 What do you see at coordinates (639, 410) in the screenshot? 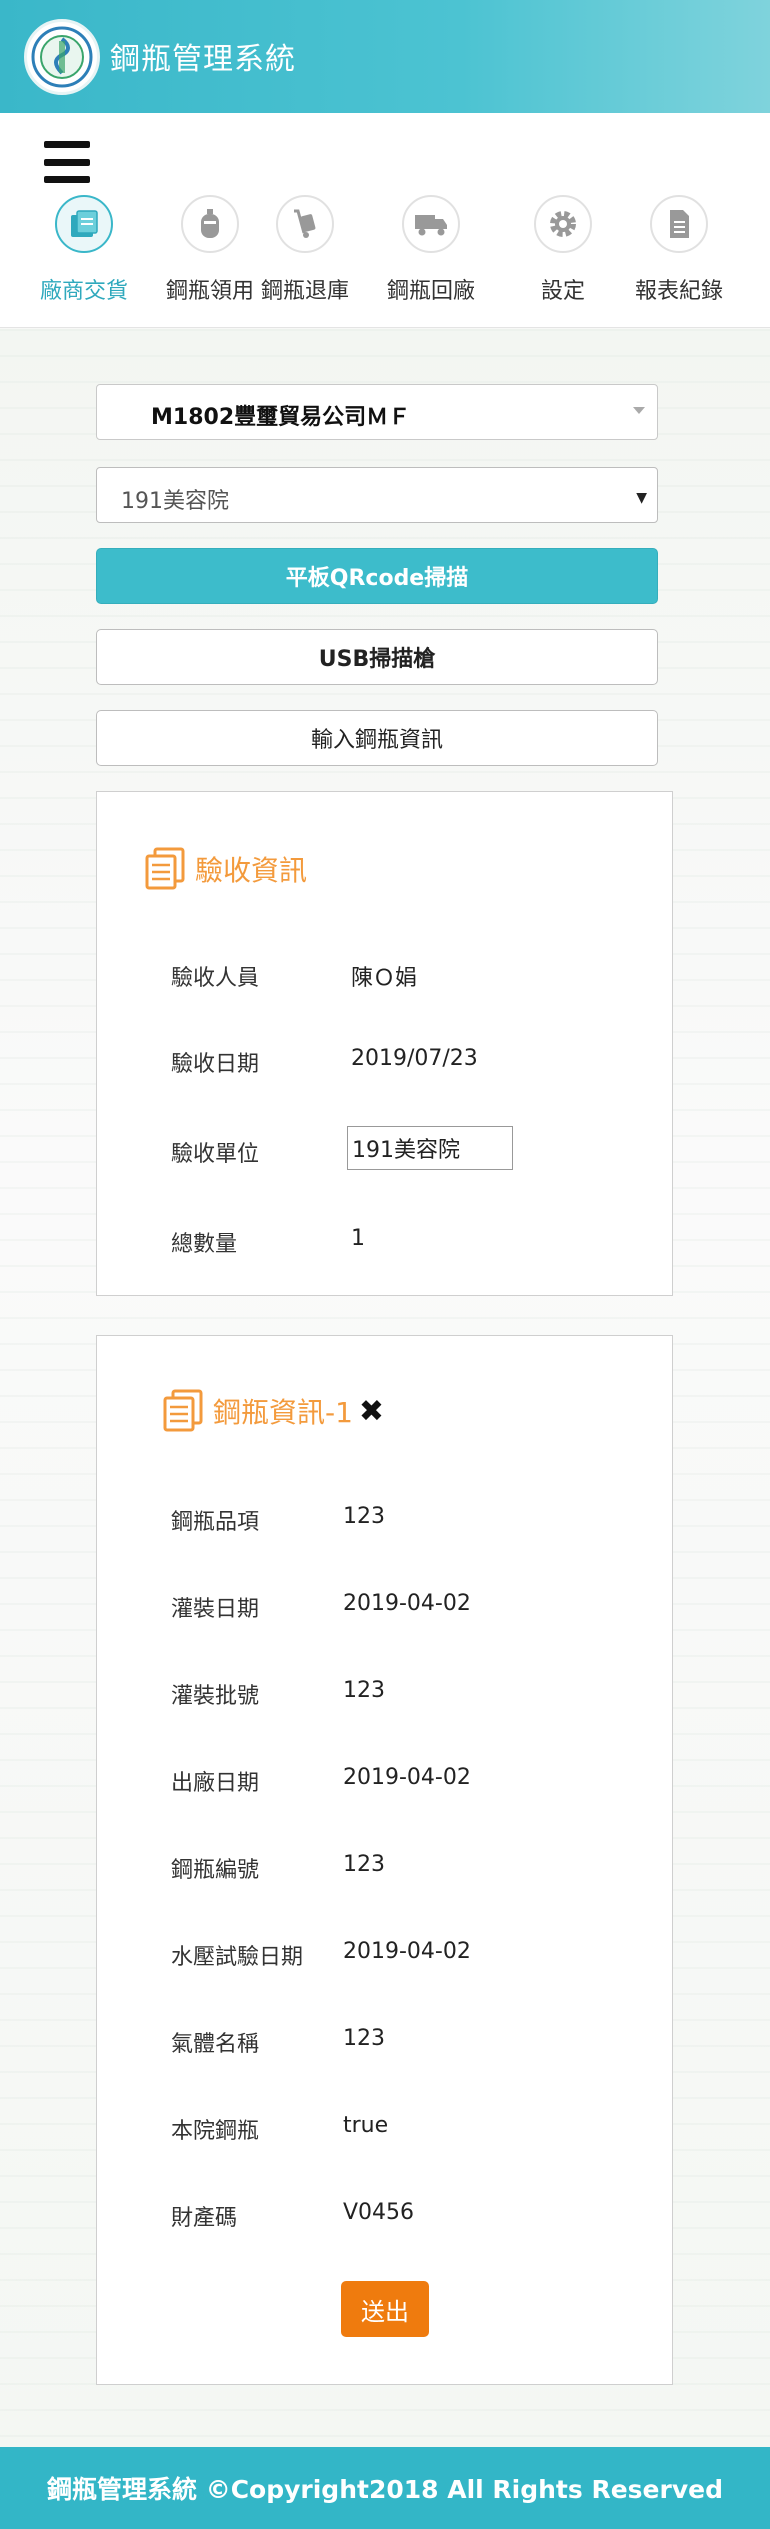
I see `chevron-down-icon` at bounding box center [639, 410].